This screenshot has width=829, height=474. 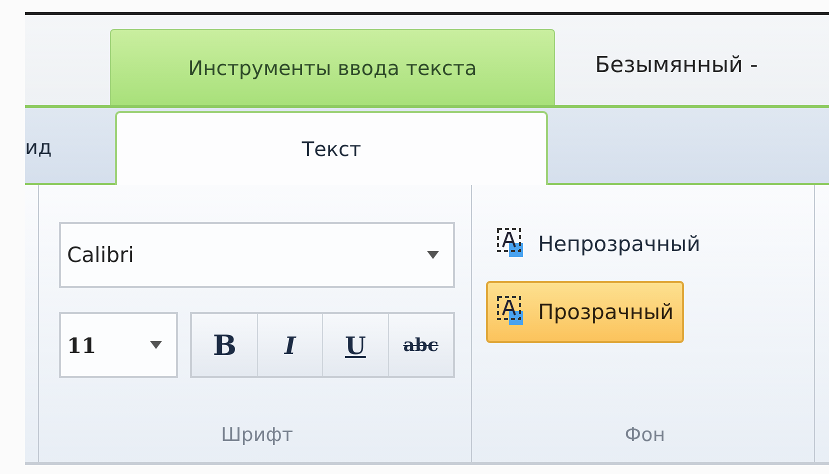 I want to click on background-option: Прозрачный, so click(x=585, y=312).